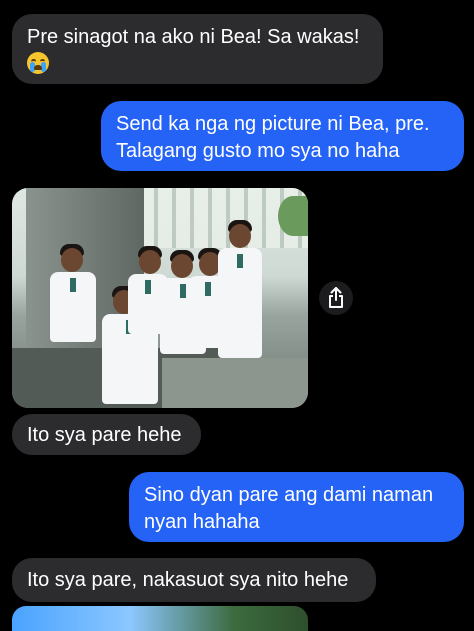  I want to click on photo-background-tree, so click(293, 216).